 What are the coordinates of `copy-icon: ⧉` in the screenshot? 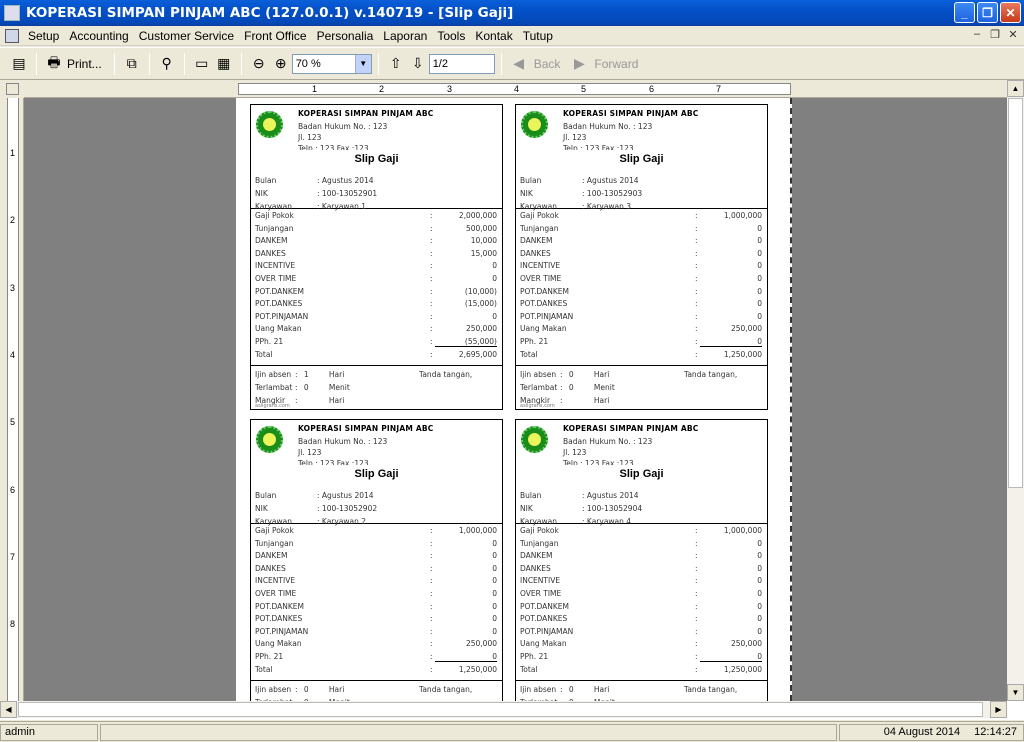 It's located at (132, 64).